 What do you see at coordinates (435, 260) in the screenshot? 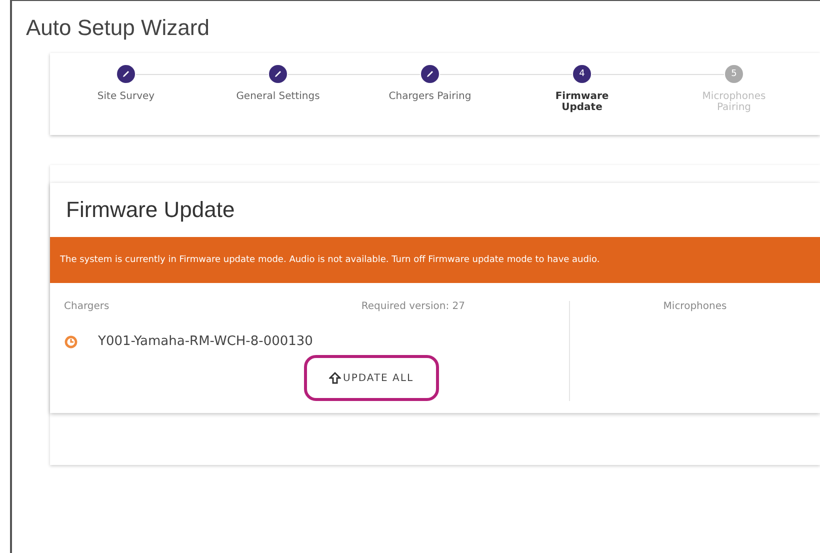
I see `warning-banner: The system is currently in Firmware update mode. Audio is not available. Turn off Firmware update mode to have audio.` at bounding box center [435, 260].